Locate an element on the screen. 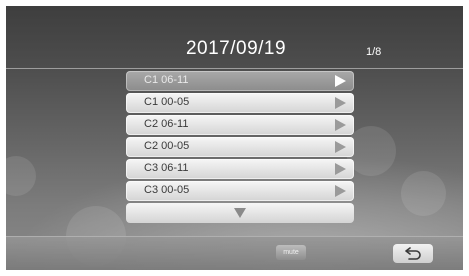  header-divider is located at coordinates (234, 68).